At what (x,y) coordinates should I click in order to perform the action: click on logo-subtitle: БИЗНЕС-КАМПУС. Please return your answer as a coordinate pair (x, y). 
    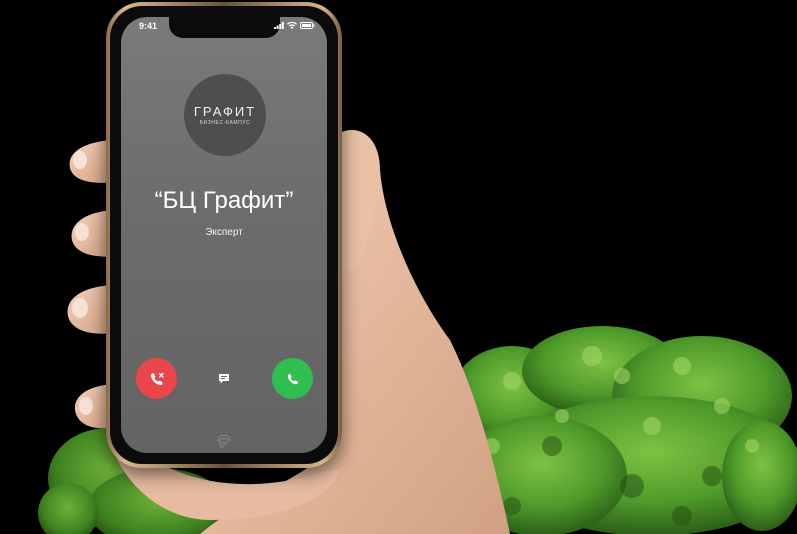
    Looking at the image, I should click on (225, 122).